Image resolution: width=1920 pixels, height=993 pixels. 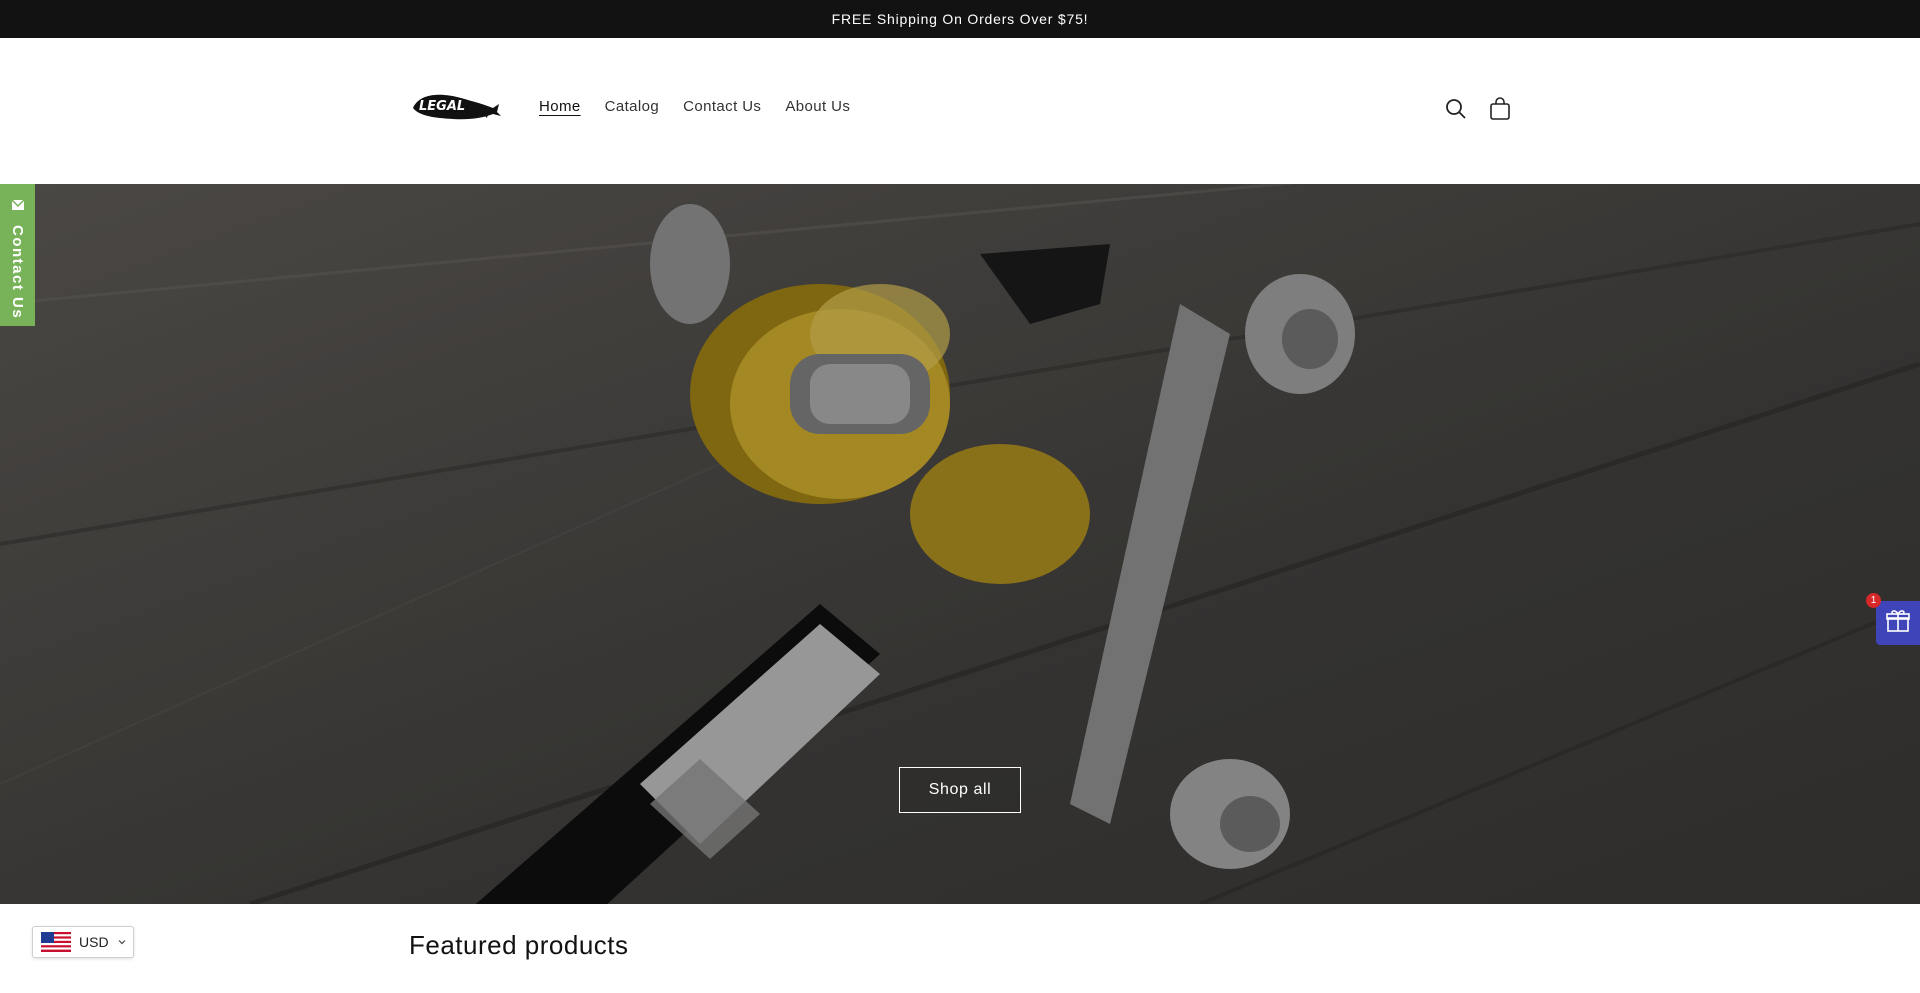 I want to click on featured-products-heading: Featured products, so click(x=519, y=945).